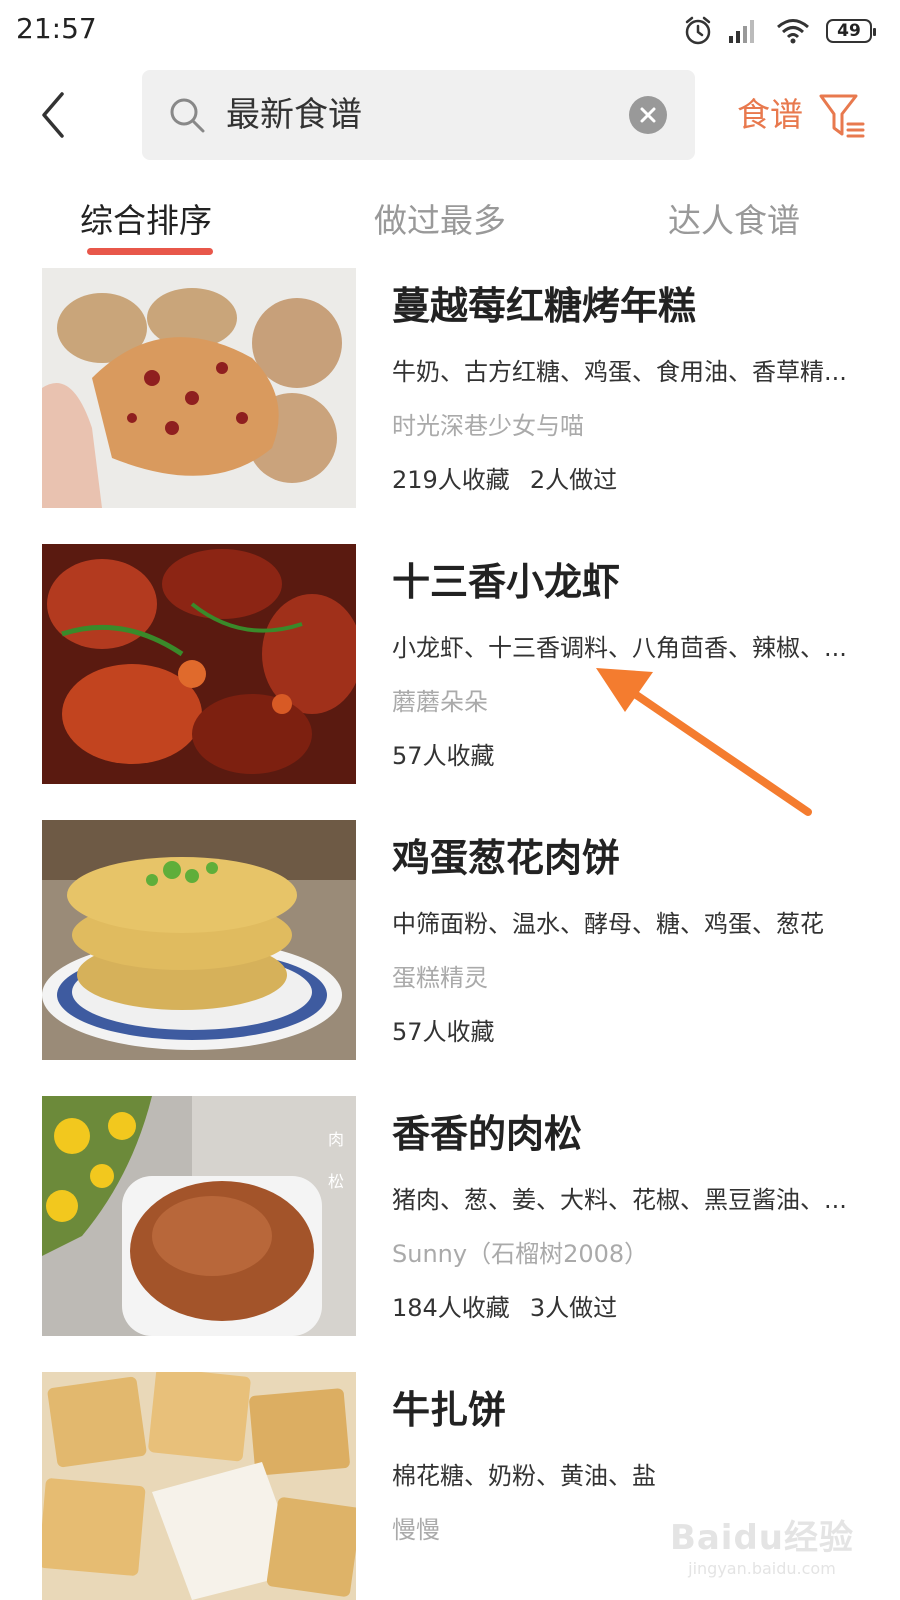  I want to click on watermark: Baidu经验 jingyan.baidu.com, so click(762, 1544).